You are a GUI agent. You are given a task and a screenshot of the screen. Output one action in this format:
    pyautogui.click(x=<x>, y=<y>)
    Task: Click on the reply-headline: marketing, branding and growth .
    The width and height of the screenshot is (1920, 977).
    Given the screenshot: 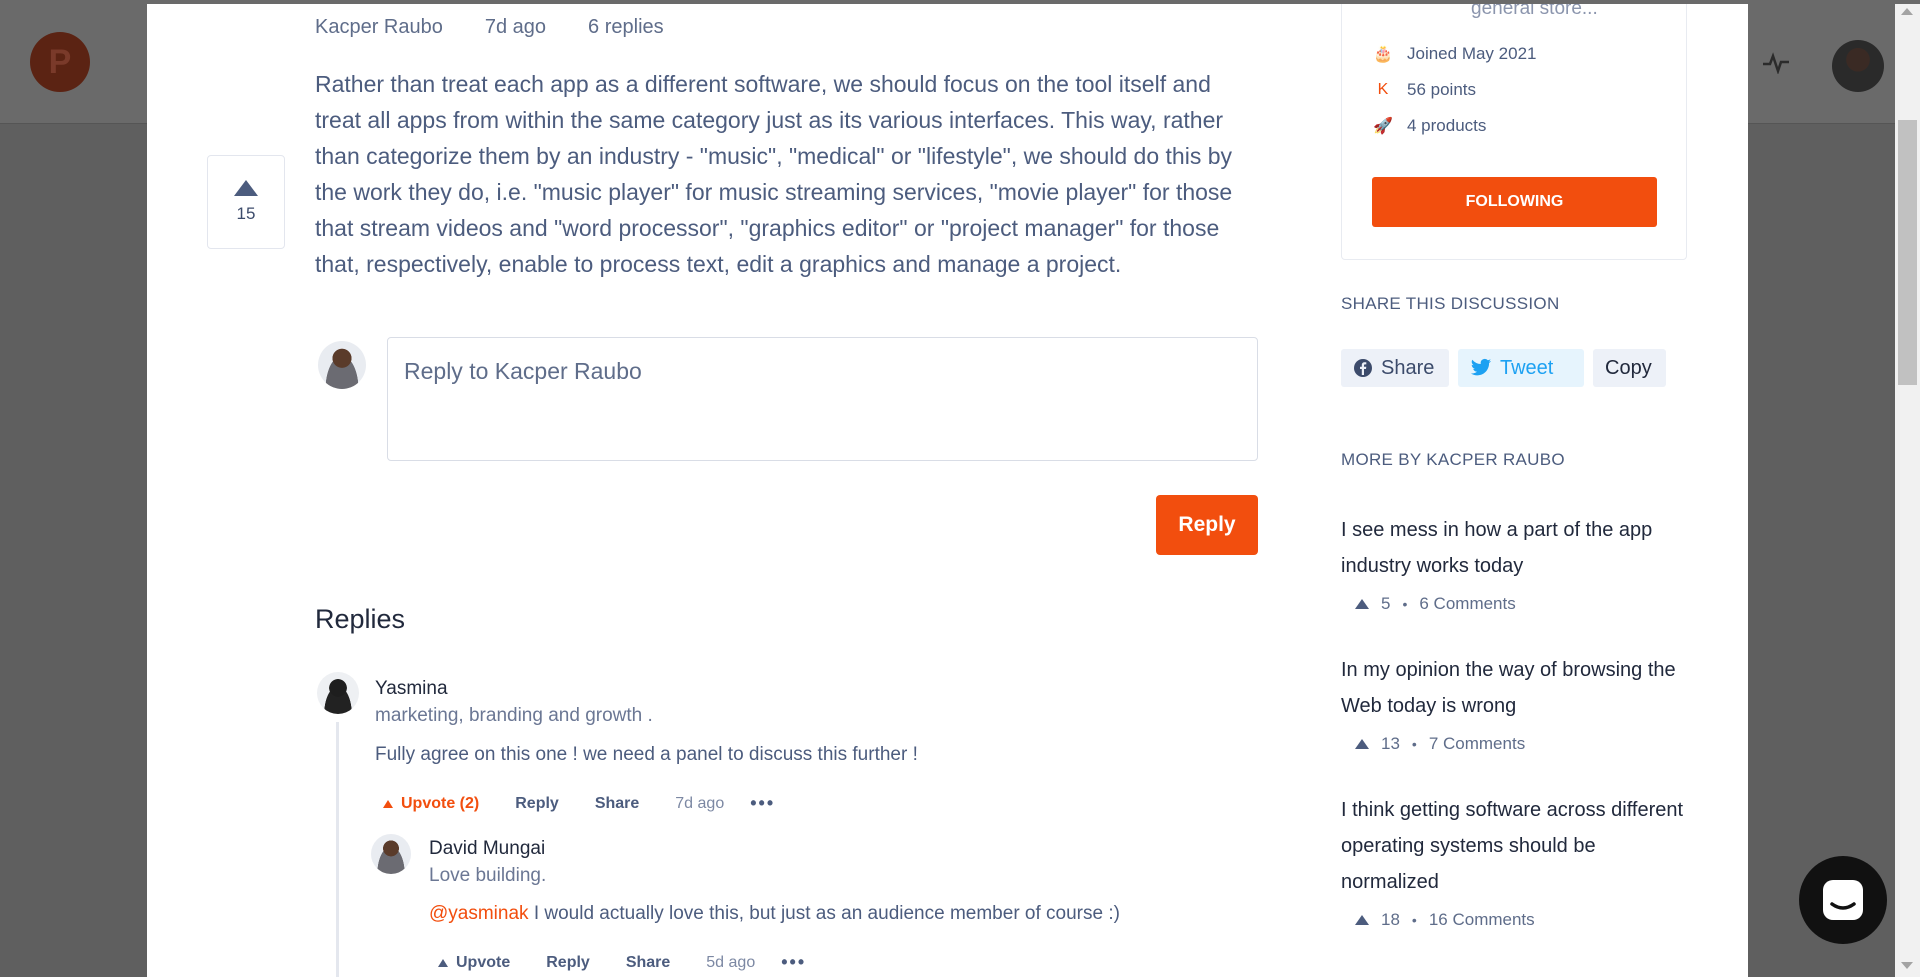 What is the action you would take?
    pyautogui.click(x=514, y=715)
    